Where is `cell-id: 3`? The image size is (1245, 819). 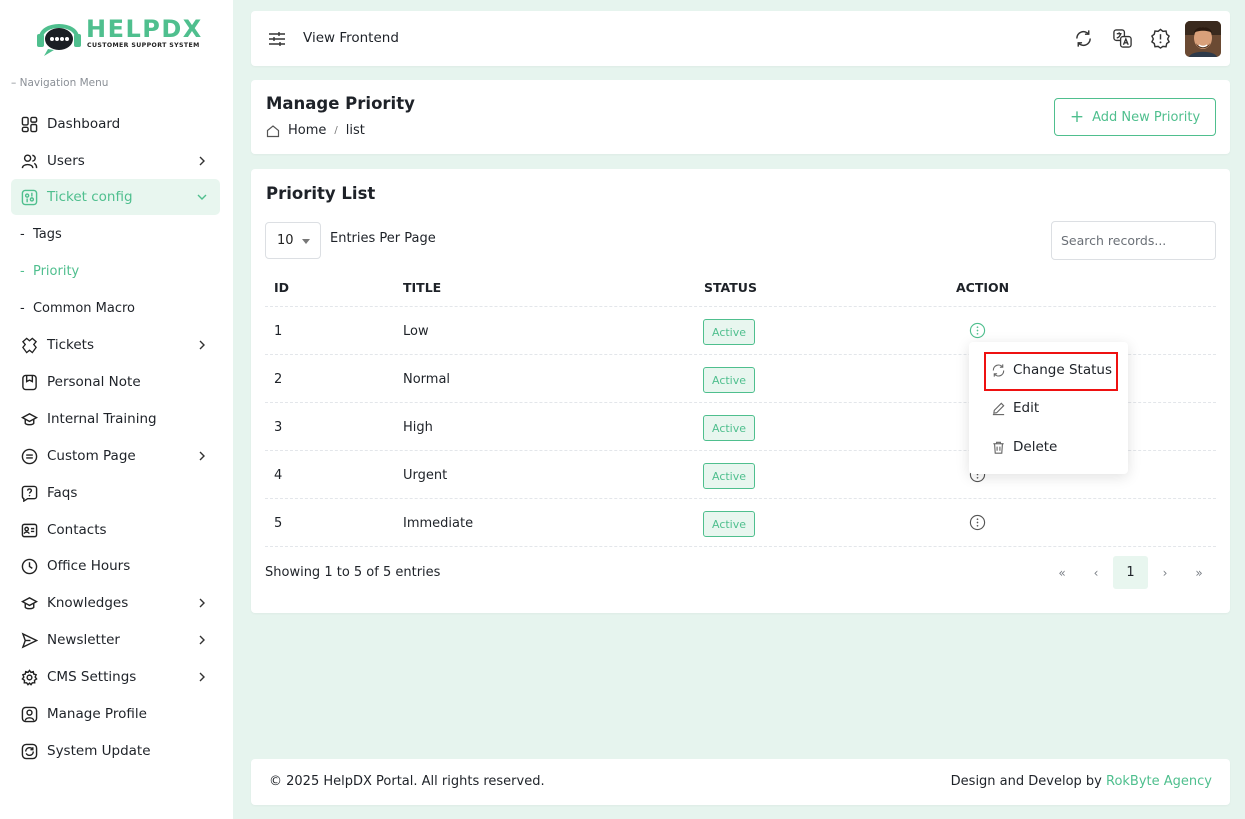
cell-id: 3 is located at coordinates (278, 427).